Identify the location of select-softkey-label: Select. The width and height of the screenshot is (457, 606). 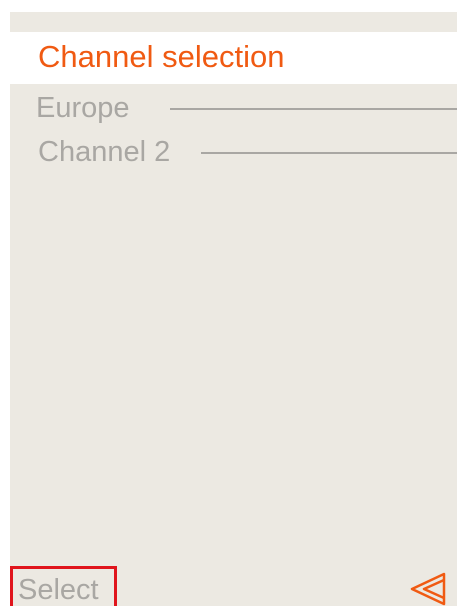
(58, 590).